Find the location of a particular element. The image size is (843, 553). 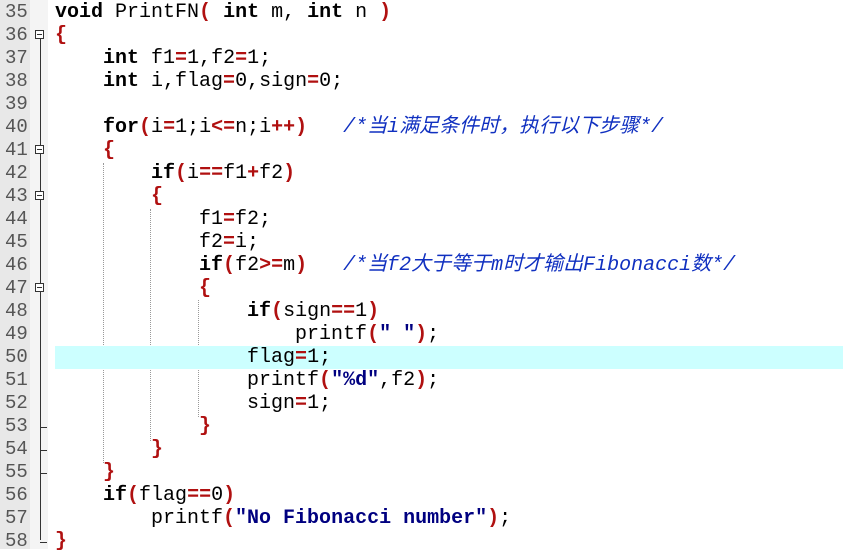

code-text: 1;i is located at coordinates (193, 127).